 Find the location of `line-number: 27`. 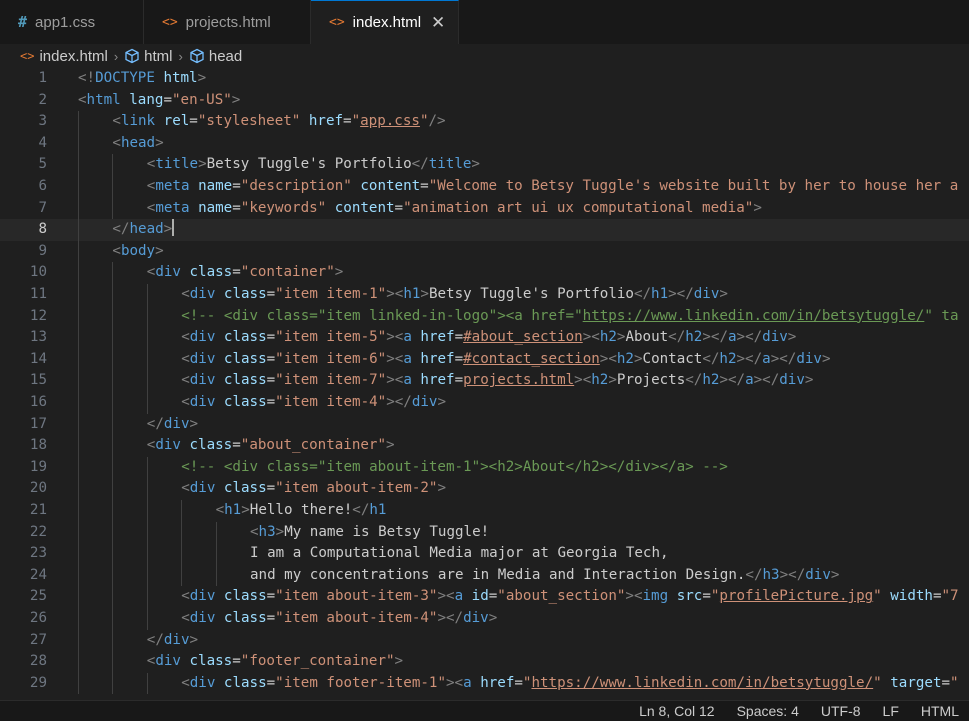

line-number: 27 is located at coordinates (38, 639).